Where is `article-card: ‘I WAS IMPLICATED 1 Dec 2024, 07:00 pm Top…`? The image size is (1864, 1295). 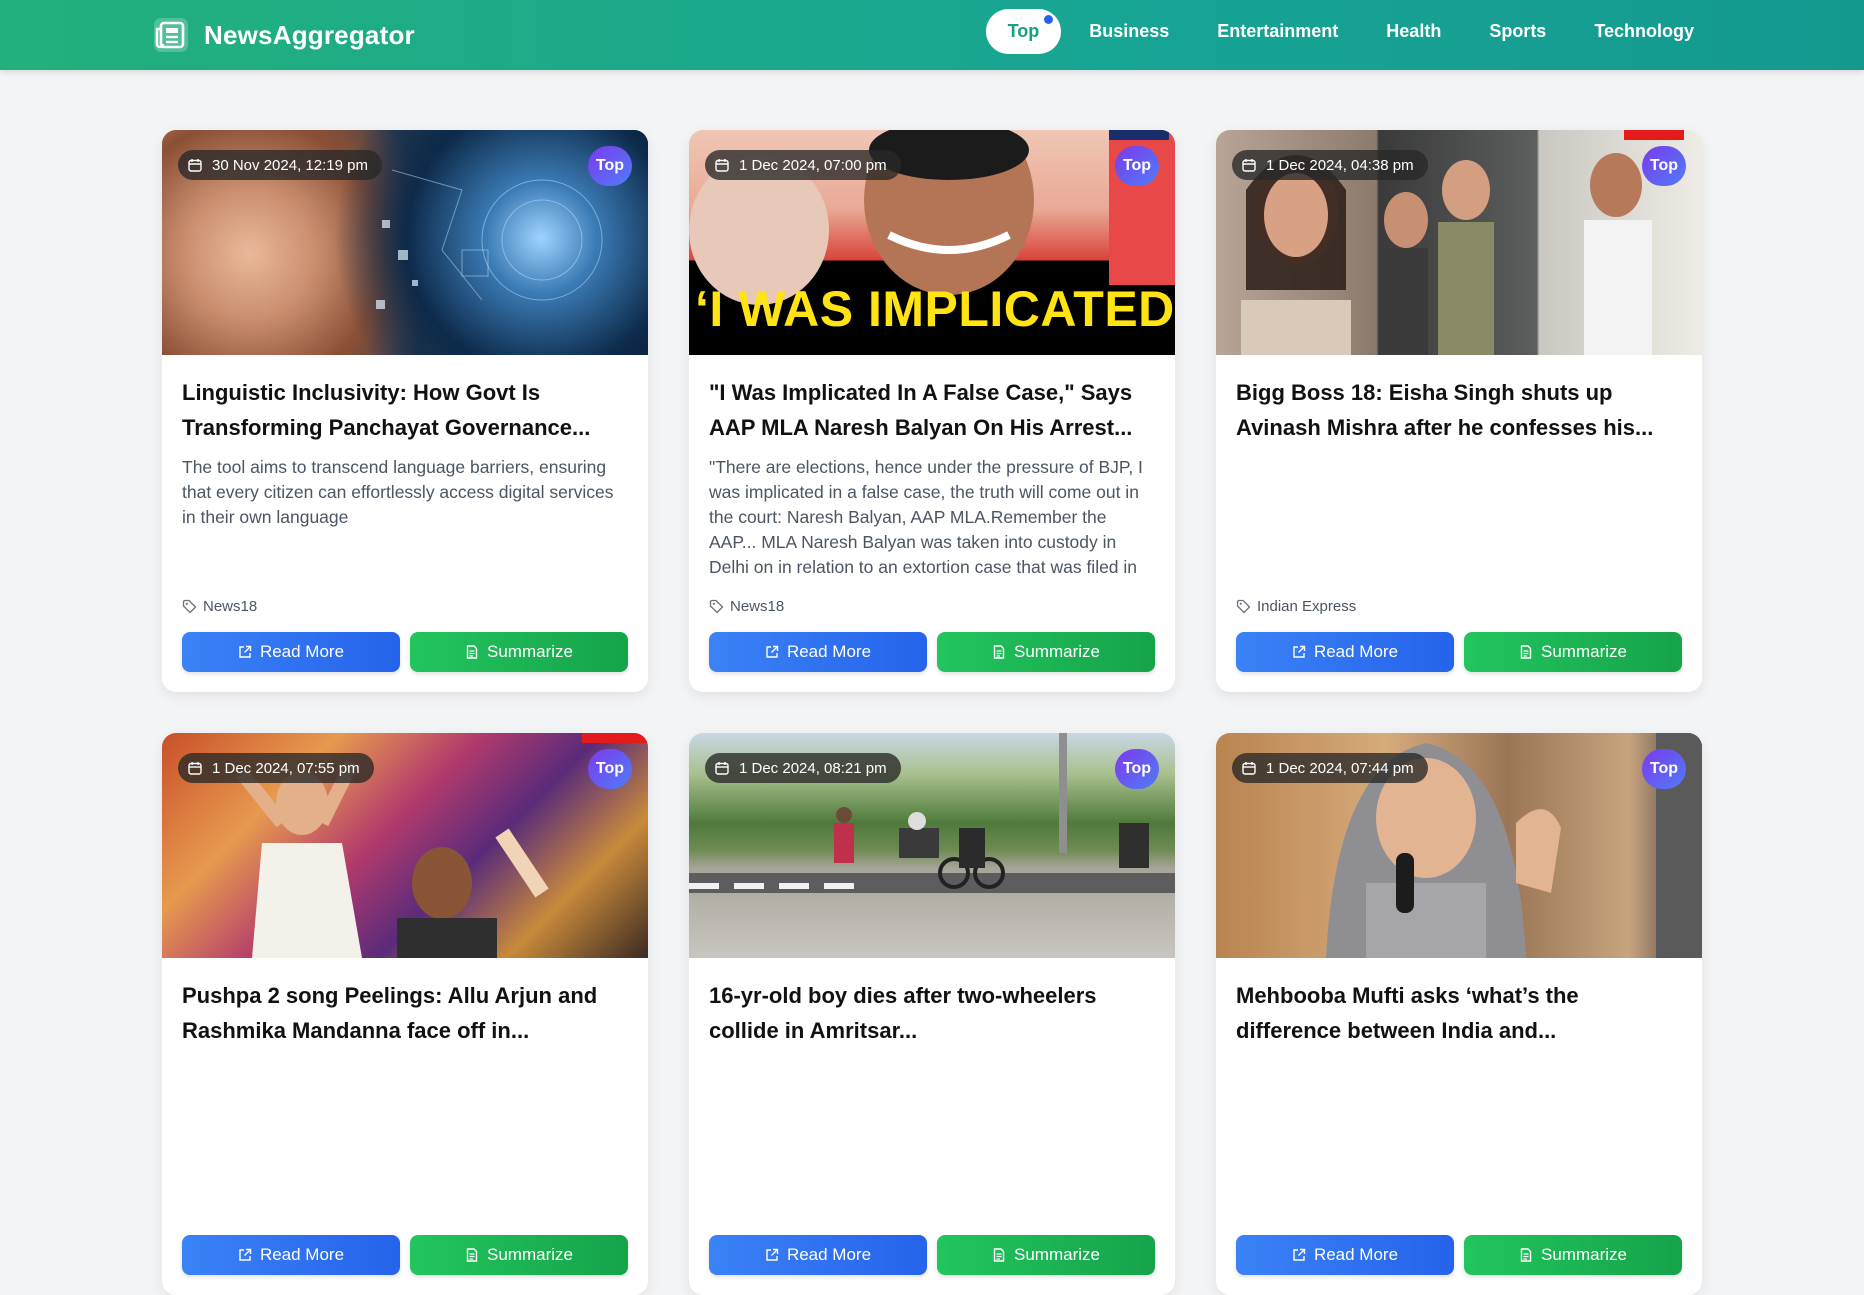
article-card: ‘I WAS IMPLICATED 1 Dec 2024, 07:00 pm Top… is located at coordinates (932, 411).